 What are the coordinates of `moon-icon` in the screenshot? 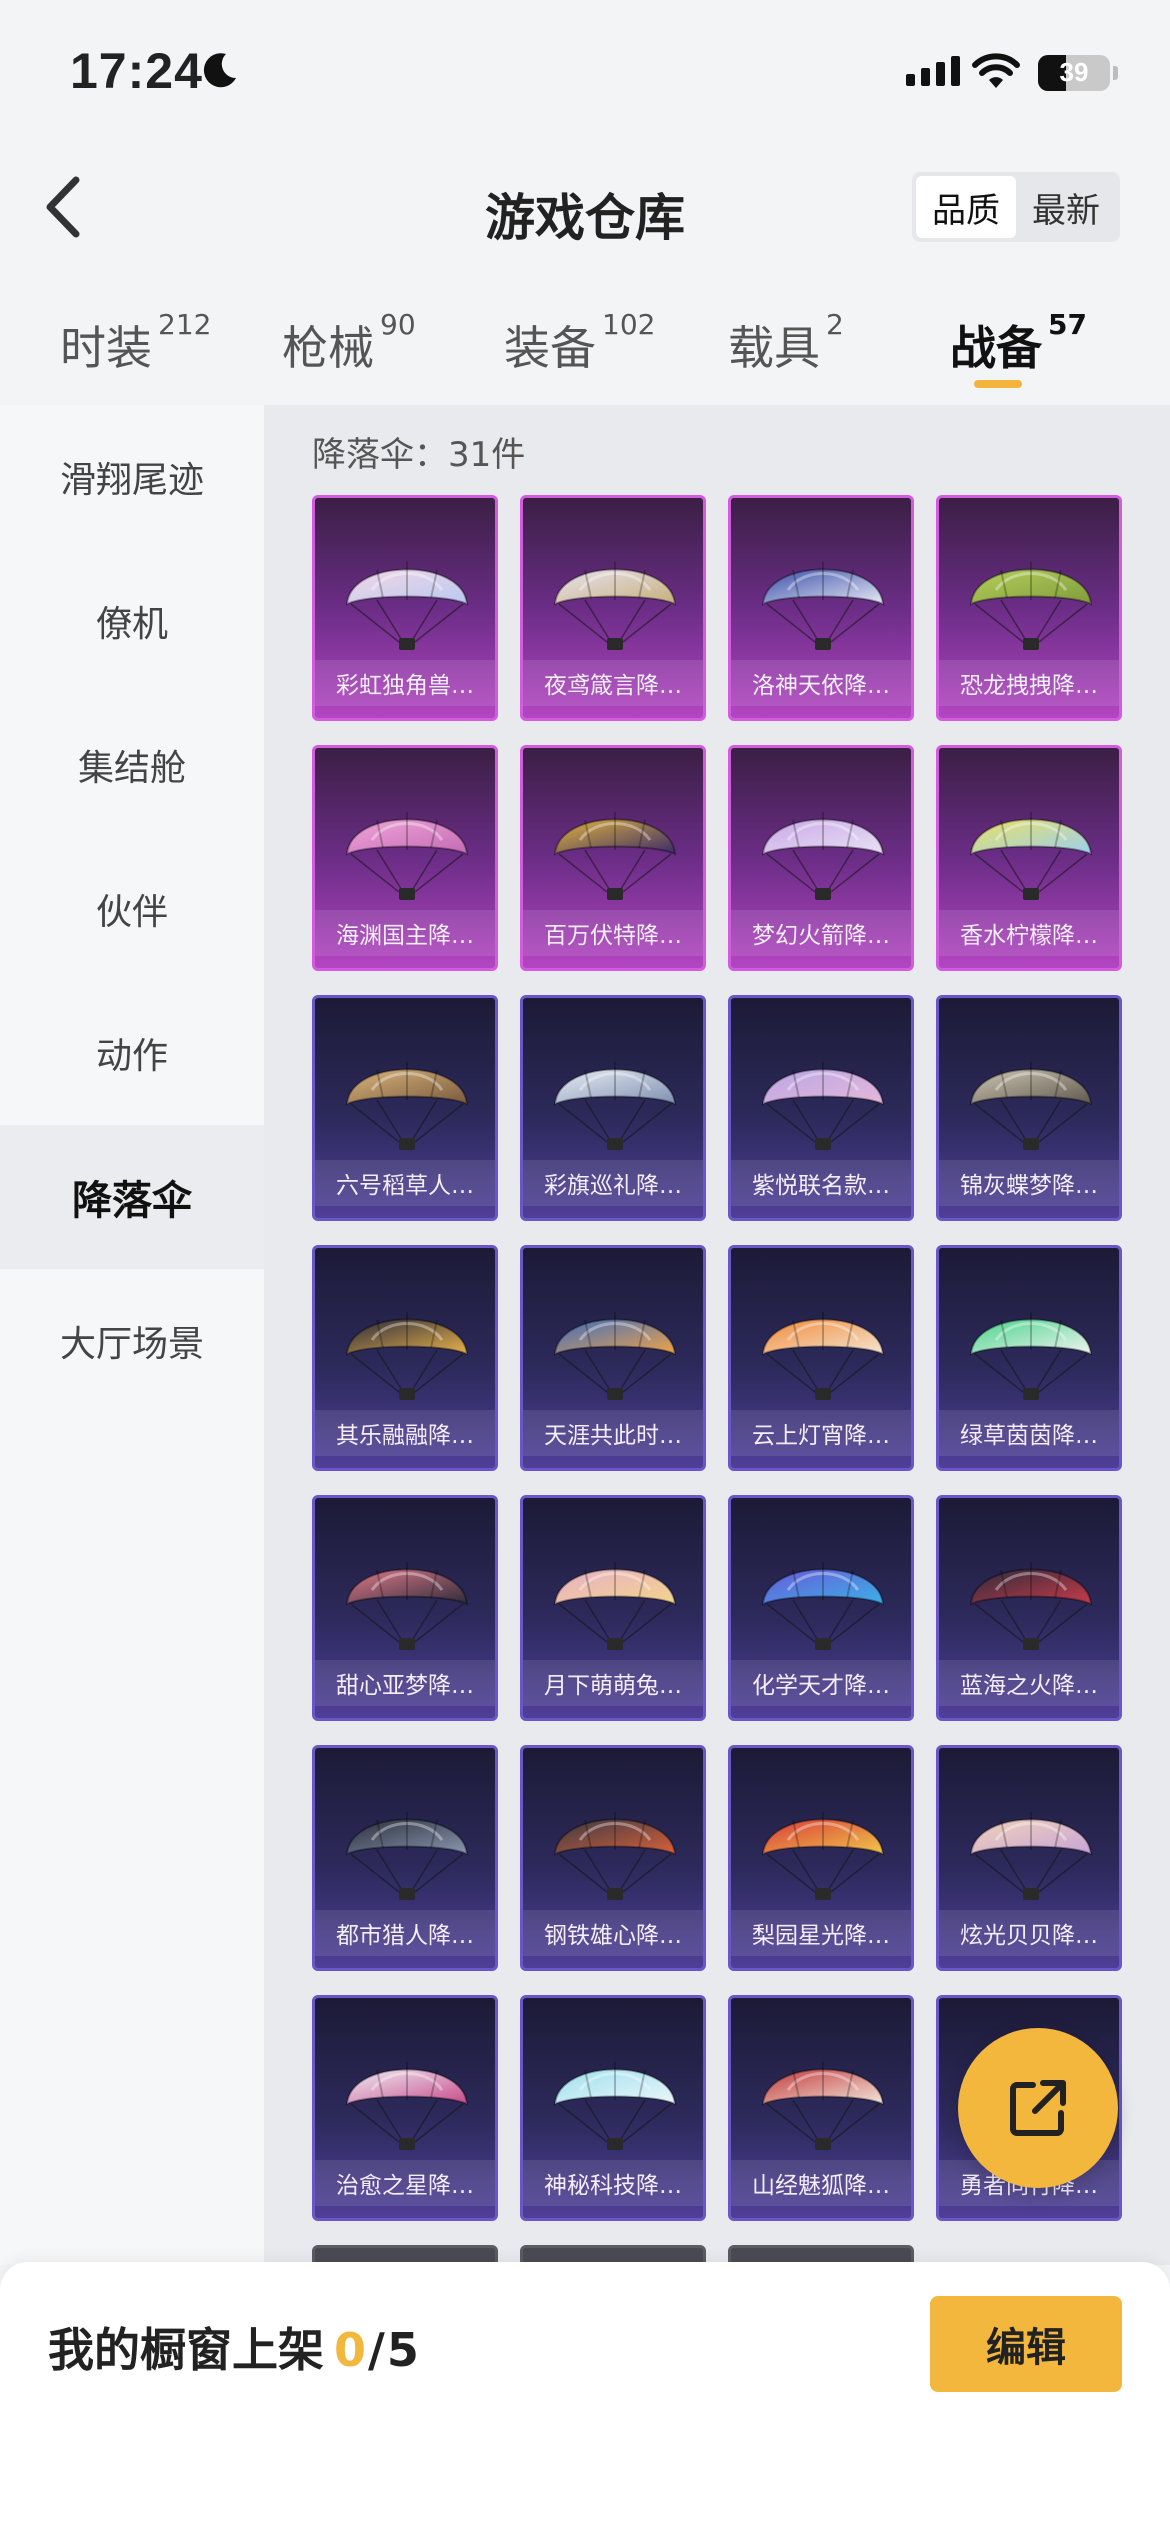 It's located at (219, 70).